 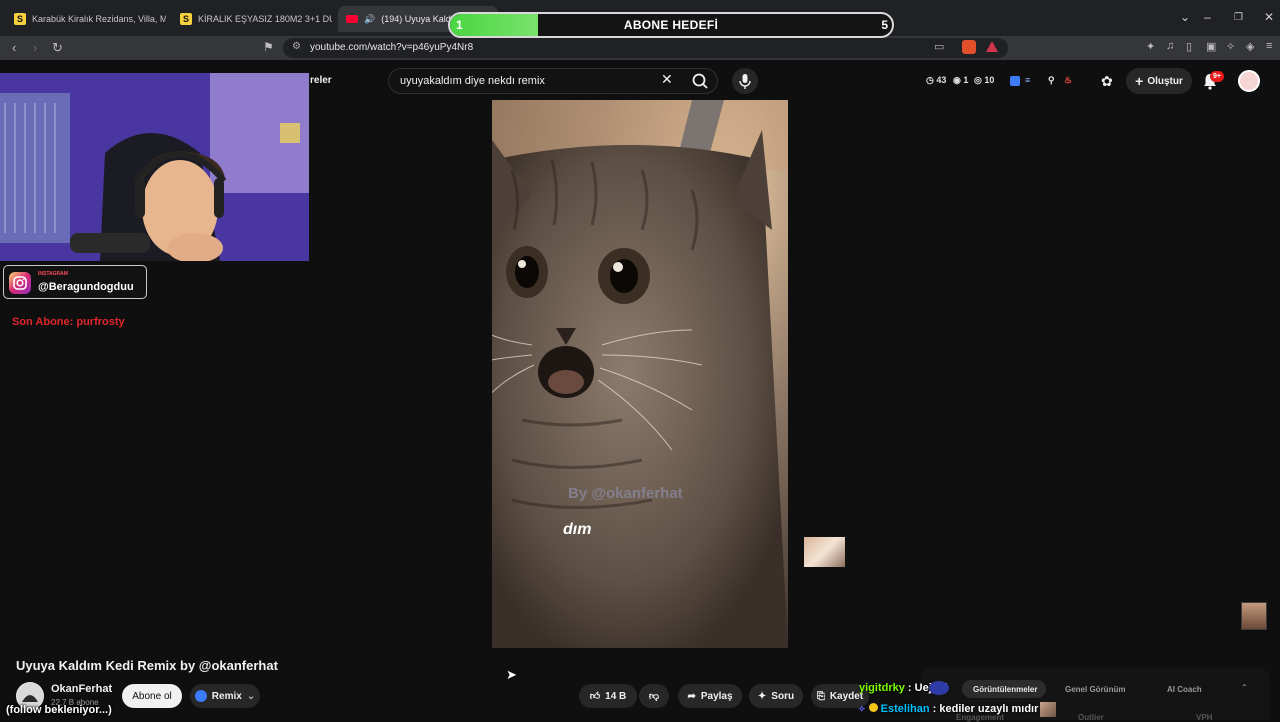 What do you see at coordinates (1139, 81) in the screenshot?
I see `plus-icon: +` at bounding box center [1139, 81].